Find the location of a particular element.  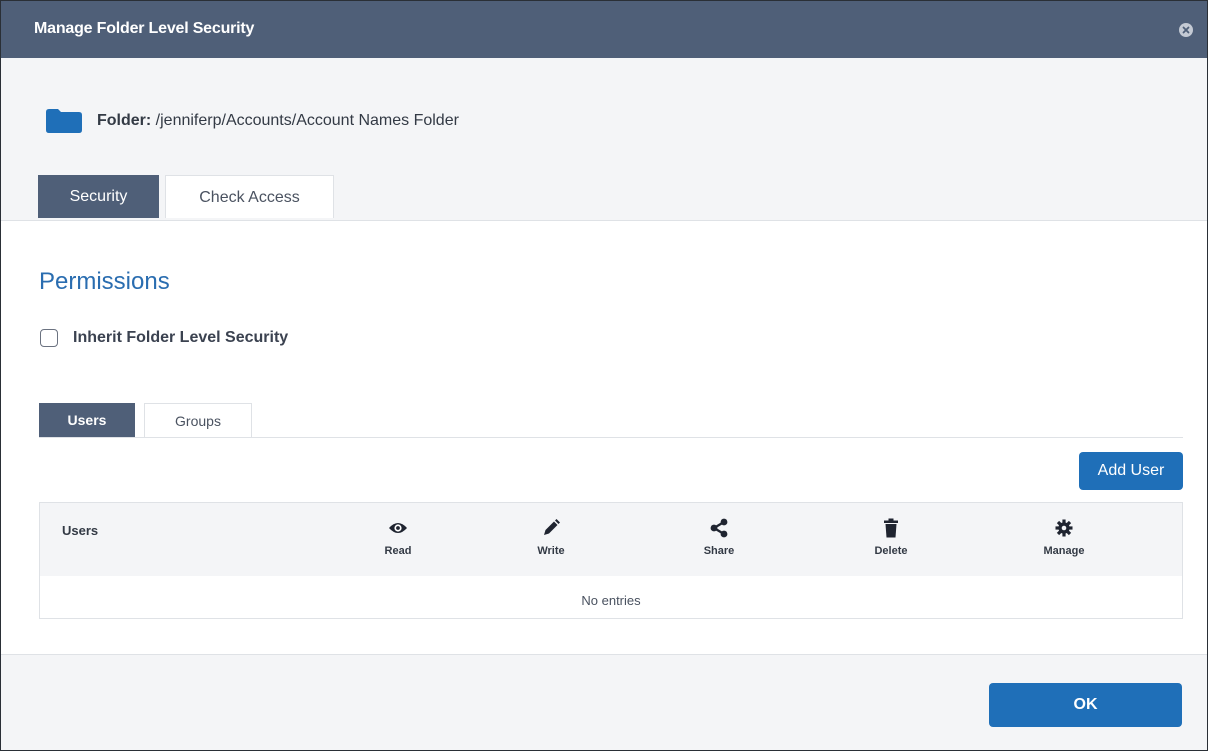

dialog-titlebar: Manage Folder Level Security is located at coordinates (604, 29).